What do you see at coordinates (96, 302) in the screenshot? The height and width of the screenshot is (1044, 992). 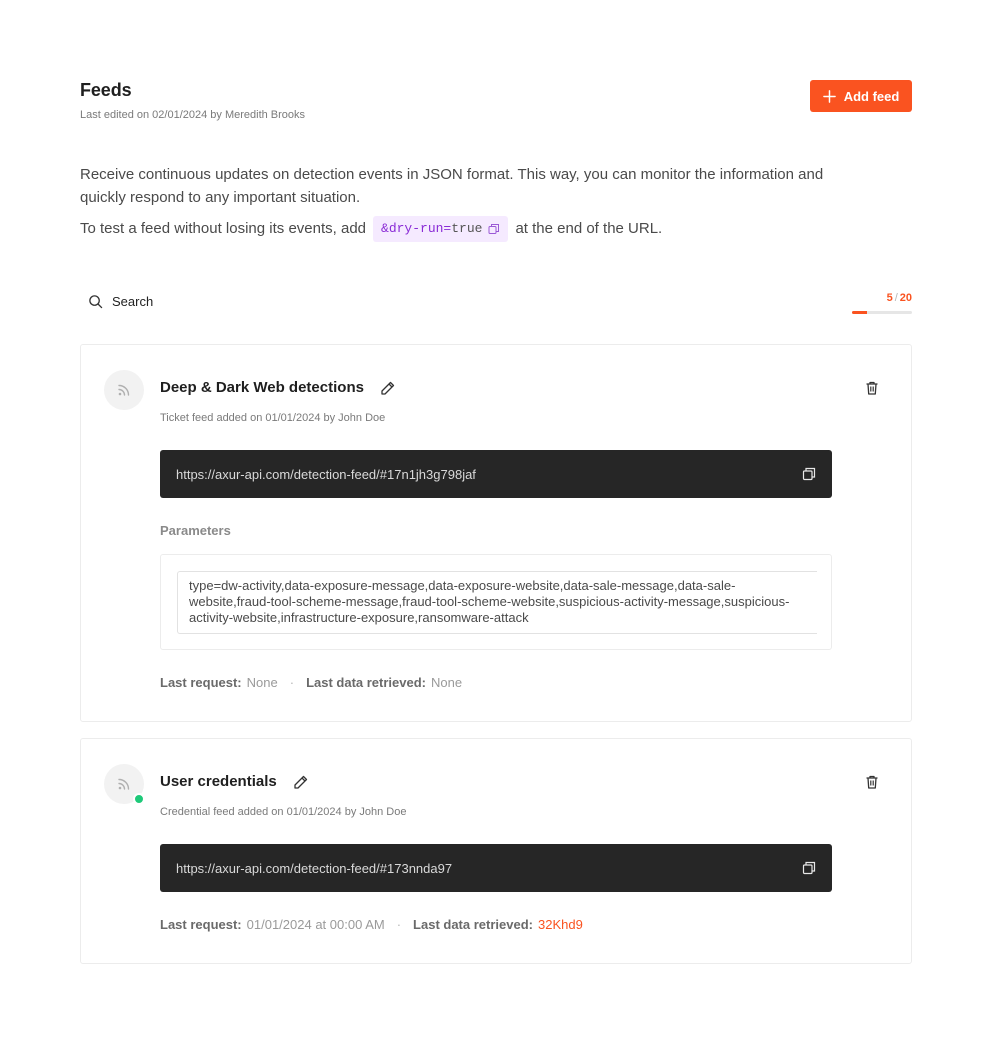 I see `search-icon` at bounding box center [96, 302].